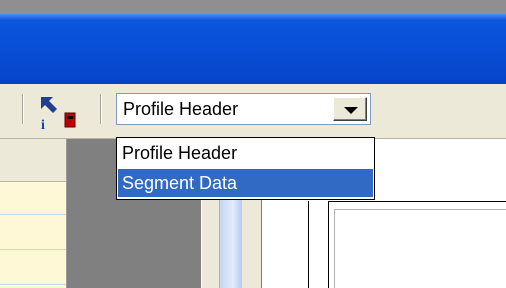  Describe the element at coordinates (243, 109) in the screenshot. I see `profile-select: Profile Header` at that location.